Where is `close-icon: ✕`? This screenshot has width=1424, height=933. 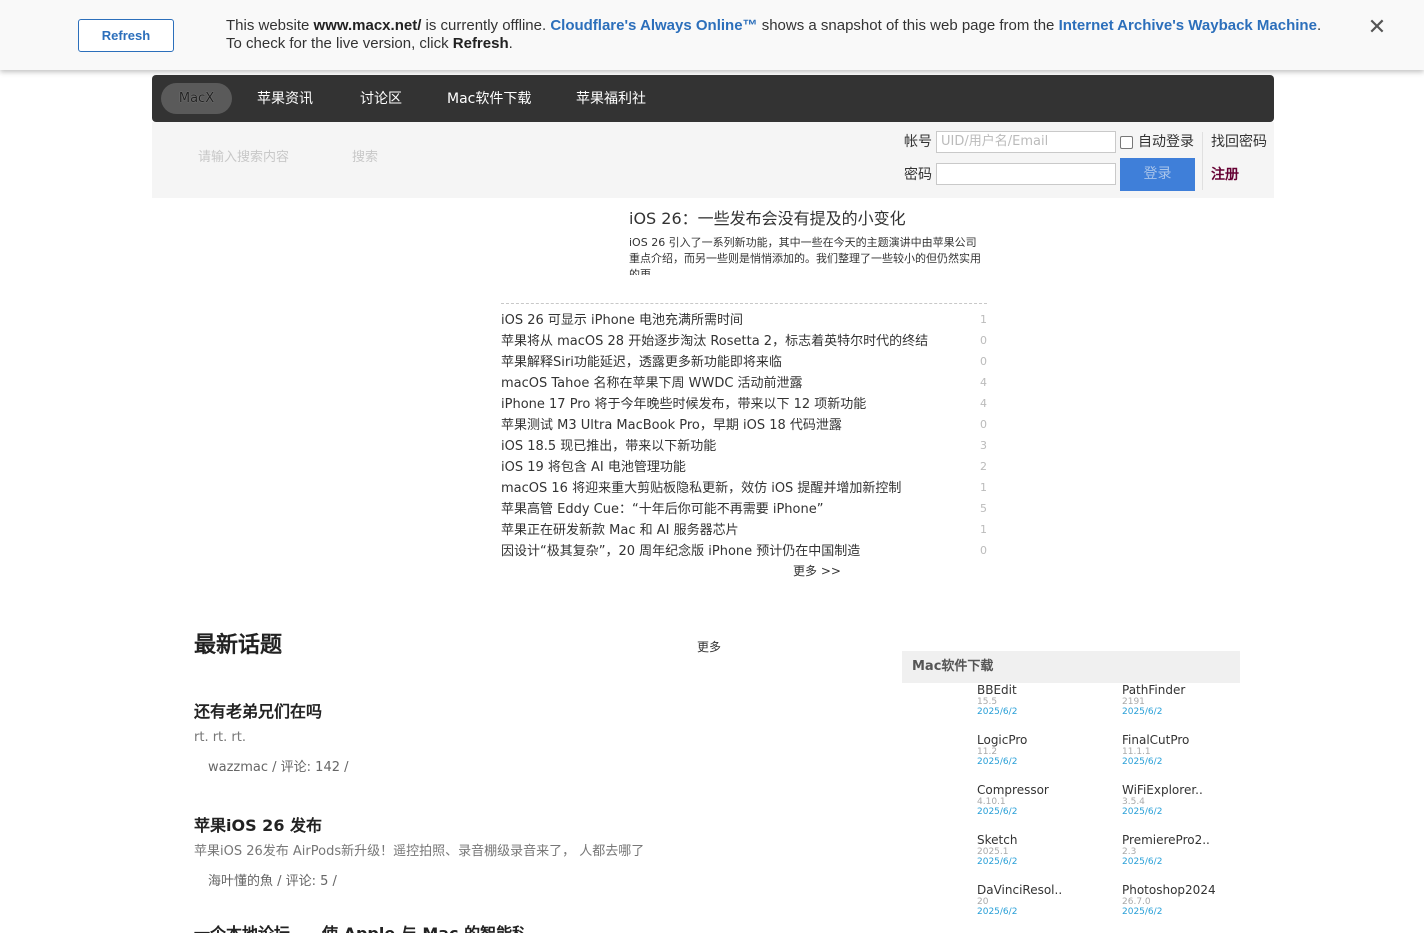 close-icon: ✕ is located at coordinates (1377, 28).